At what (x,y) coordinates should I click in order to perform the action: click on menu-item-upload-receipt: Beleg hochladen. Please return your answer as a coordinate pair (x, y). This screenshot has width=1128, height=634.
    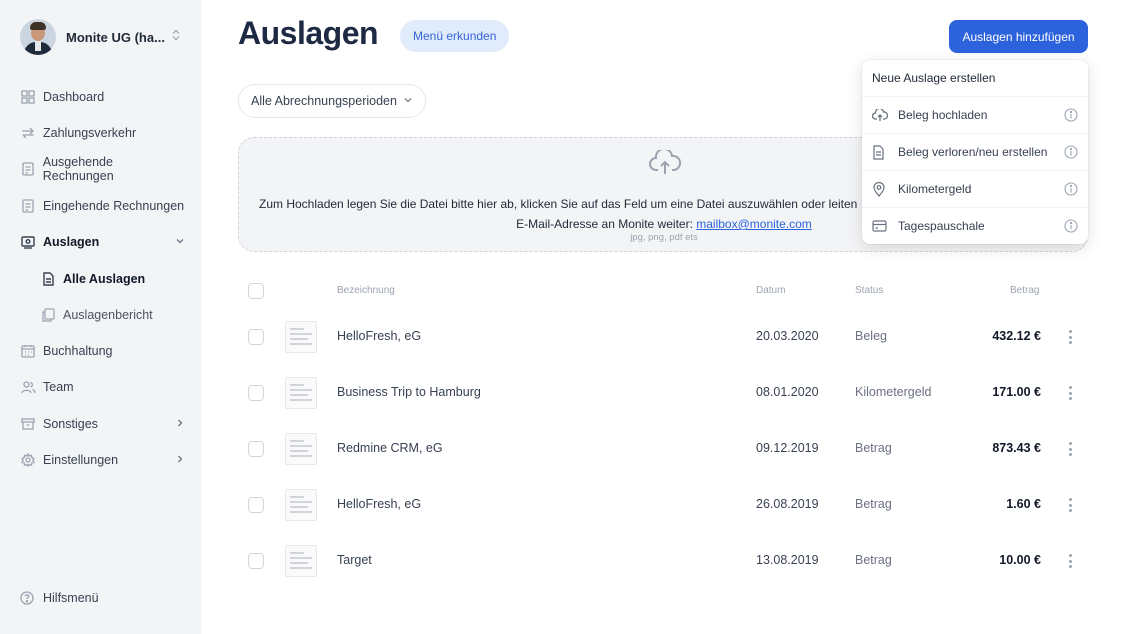
    Looking at the image, I should click on (975, 114).